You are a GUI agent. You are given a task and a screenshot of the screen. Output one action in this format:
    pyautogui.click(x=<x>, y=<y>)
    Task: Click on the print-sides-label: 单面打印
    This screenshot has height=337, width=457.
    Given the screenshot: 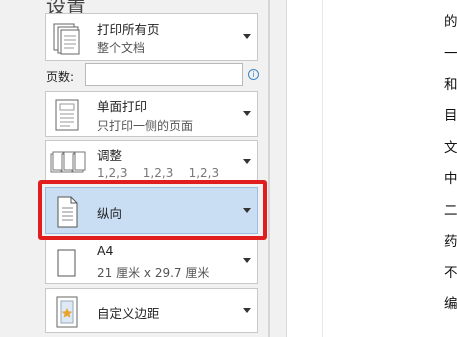 What is the action you would take?
    pyautogui.click(x=122, y=106)
    